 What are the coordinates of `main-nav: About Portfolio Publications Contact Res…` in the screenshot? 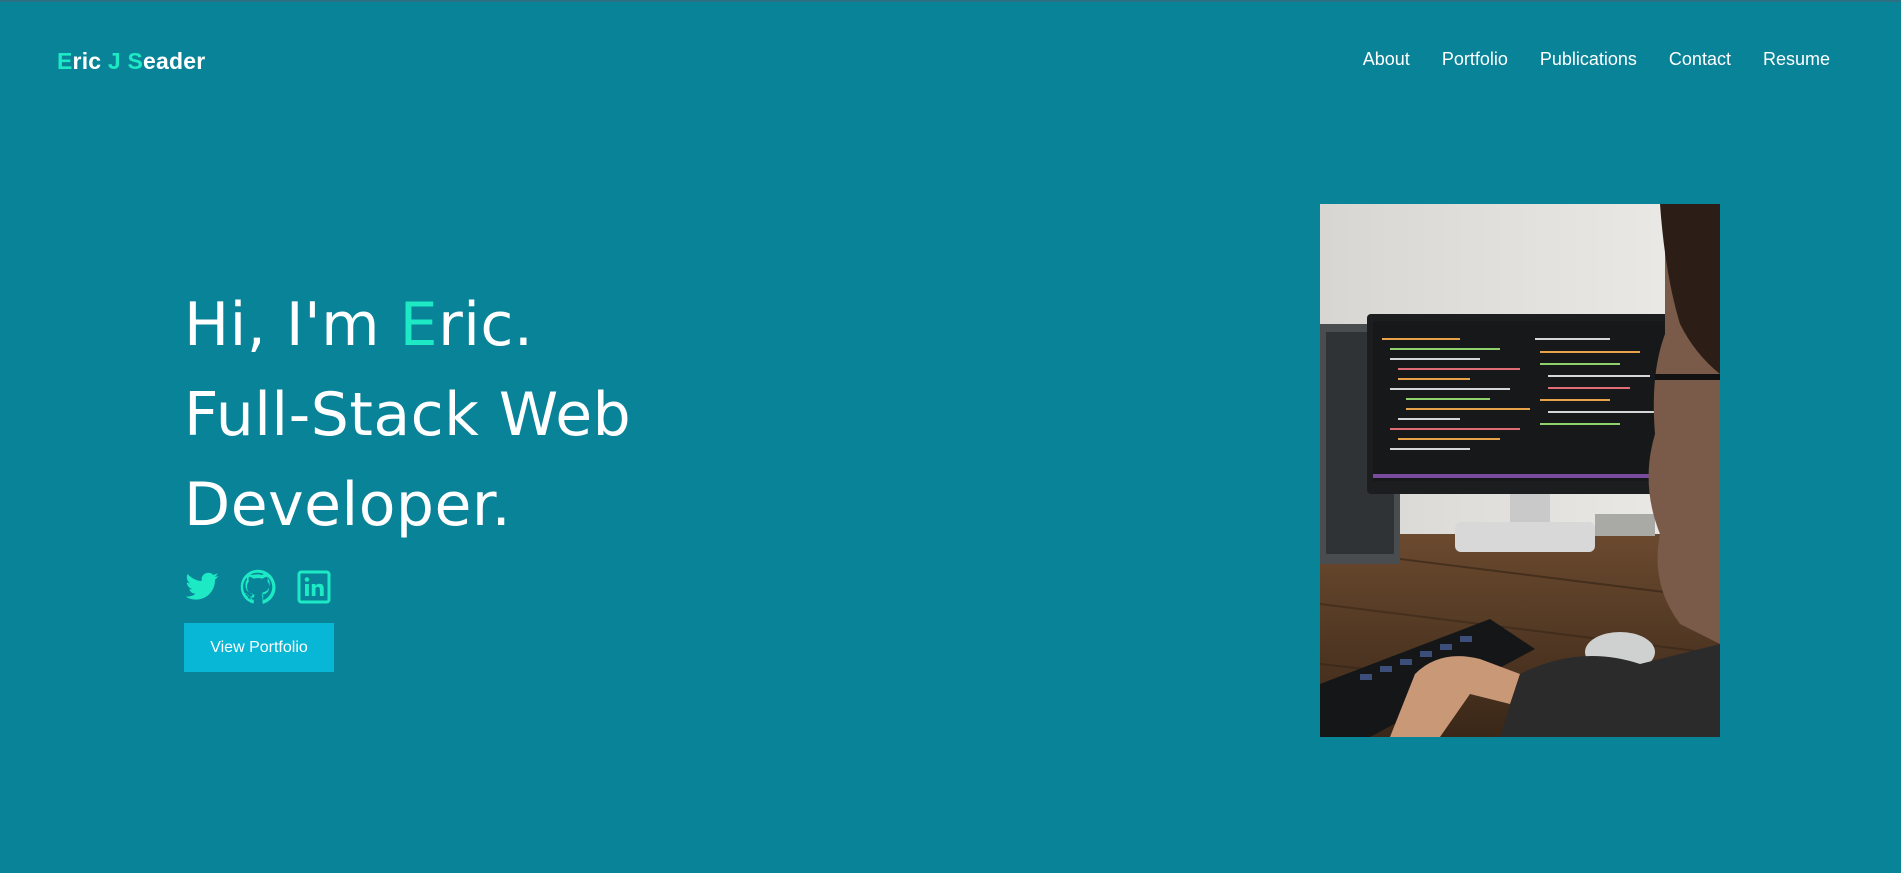 It's located at (1596, 59).